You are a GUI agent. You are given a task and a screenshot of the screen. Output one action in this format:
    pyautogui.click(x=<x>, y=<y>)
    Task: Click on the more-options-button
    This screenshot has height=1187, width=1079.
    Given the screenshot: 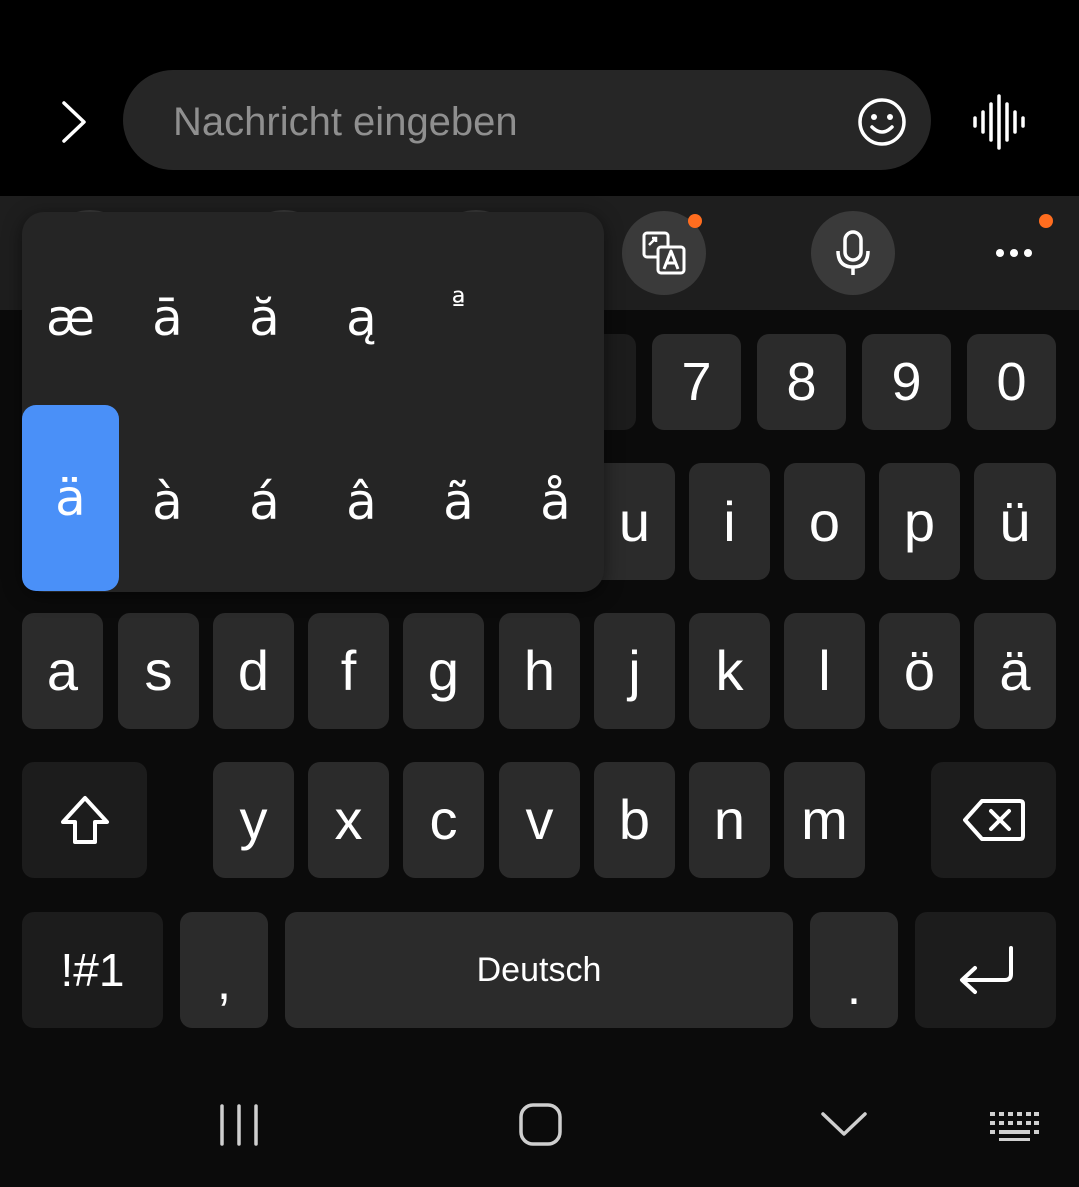 What is the action you would take?
    pyautogui.click(x=1014, y=253)
    